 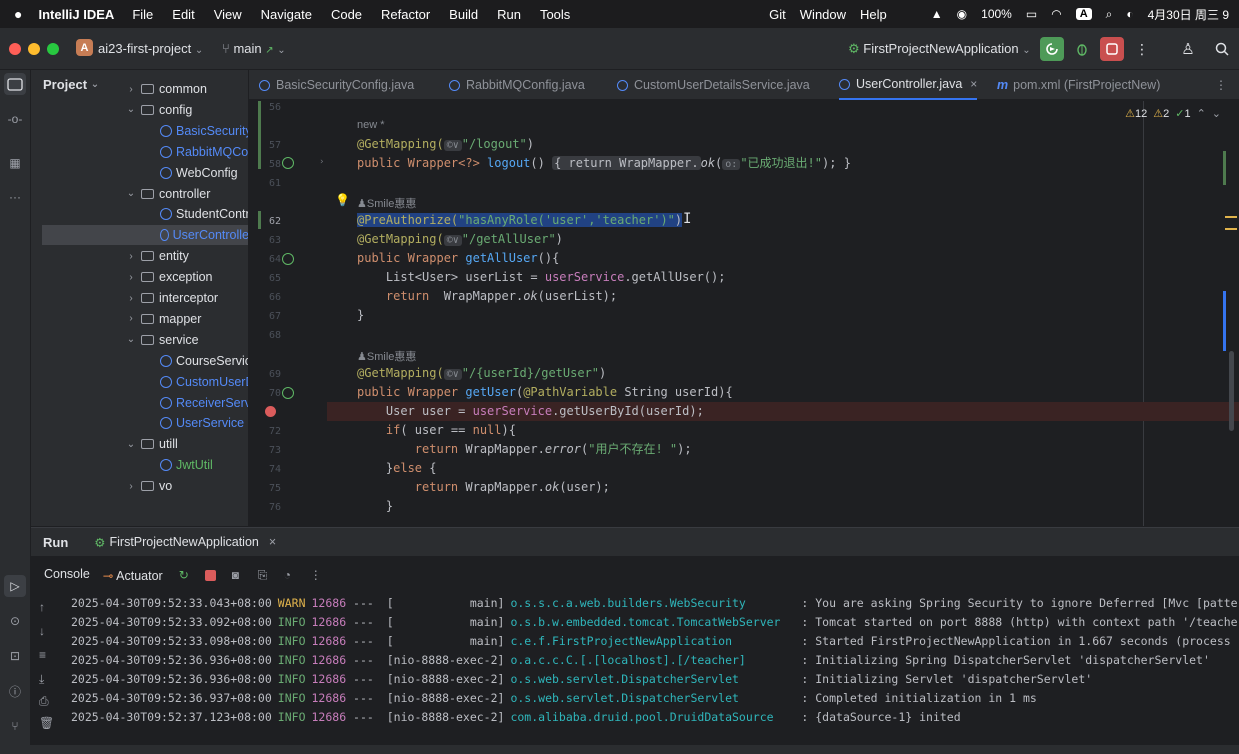 What do you see at coordinates (336, 85) in the screenshot?
I see `tab-basic-security-config: BasicSecurityConfig.java` at bounding box center [336, 85].